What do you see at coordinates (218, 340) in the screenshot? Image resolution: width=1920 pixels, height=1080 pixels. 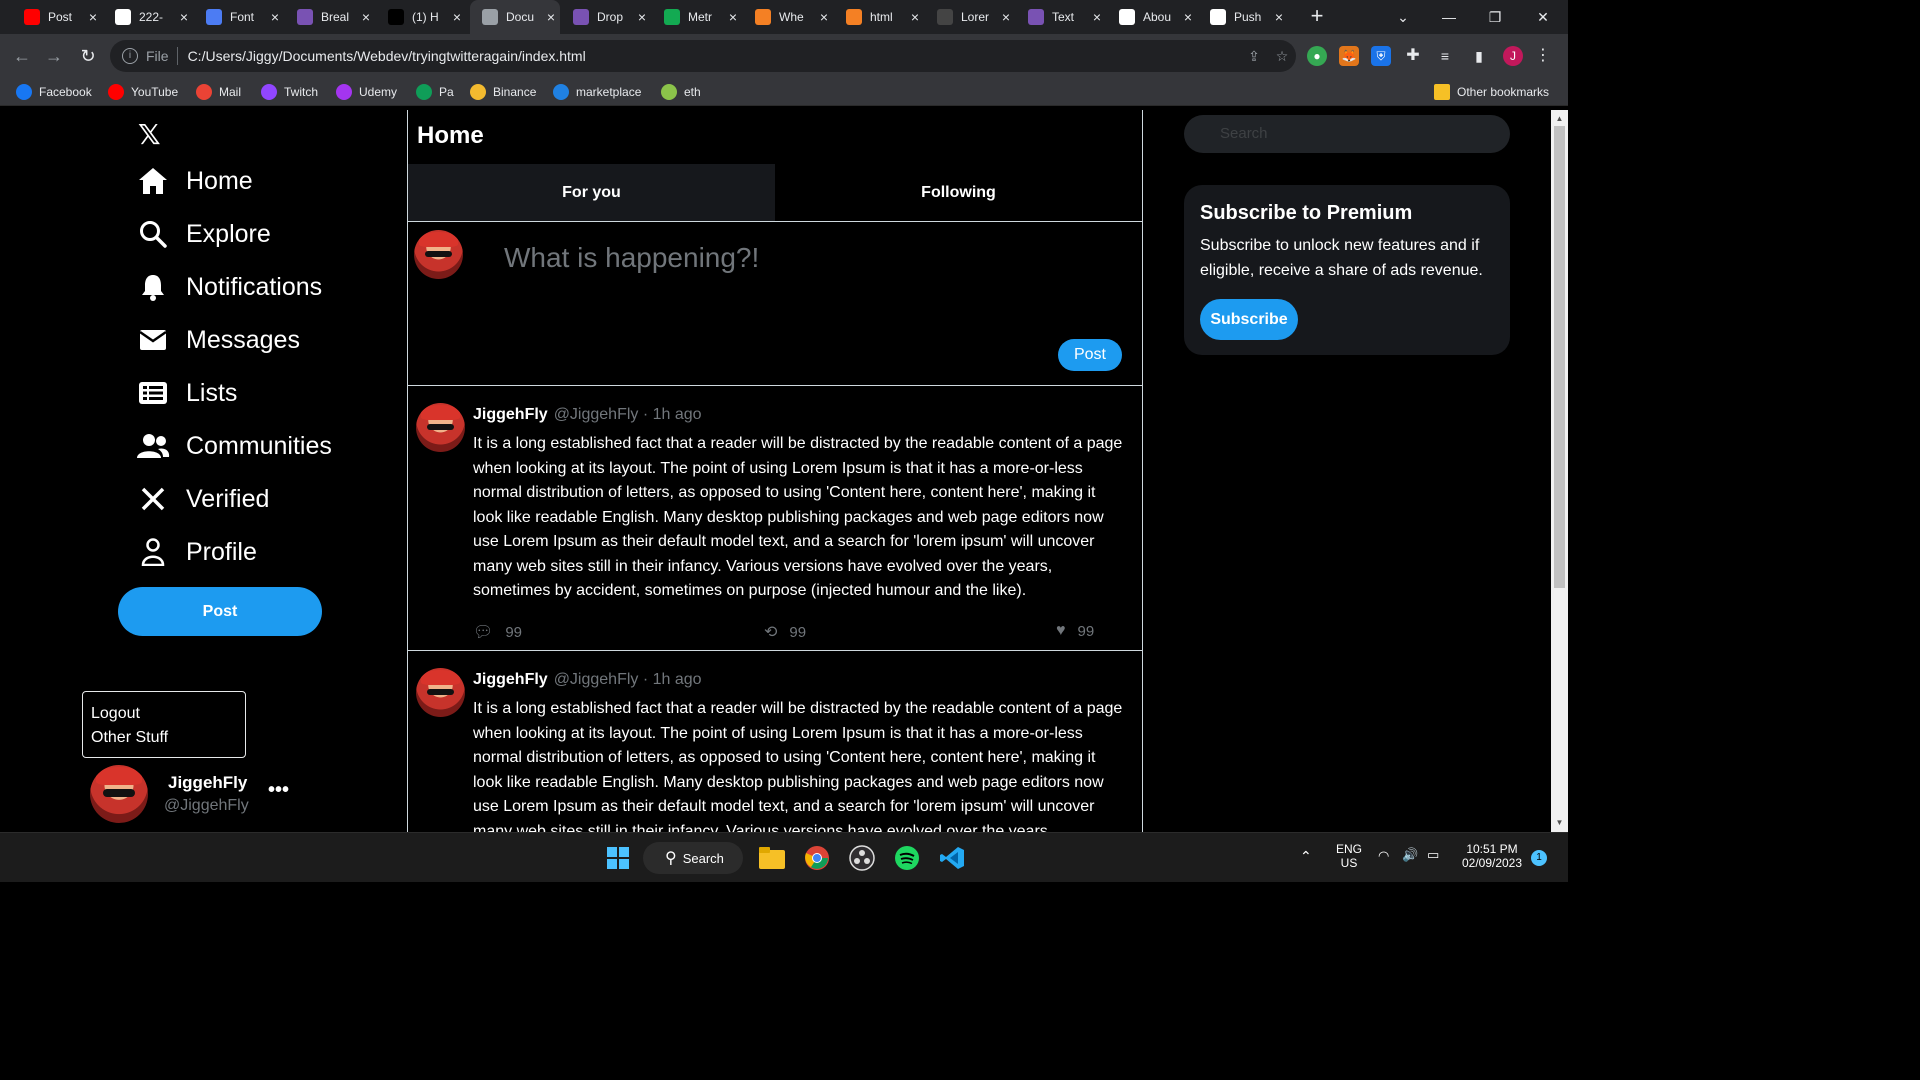 I see `nav-item-messages: Messages` at bounding box center [218, 340].